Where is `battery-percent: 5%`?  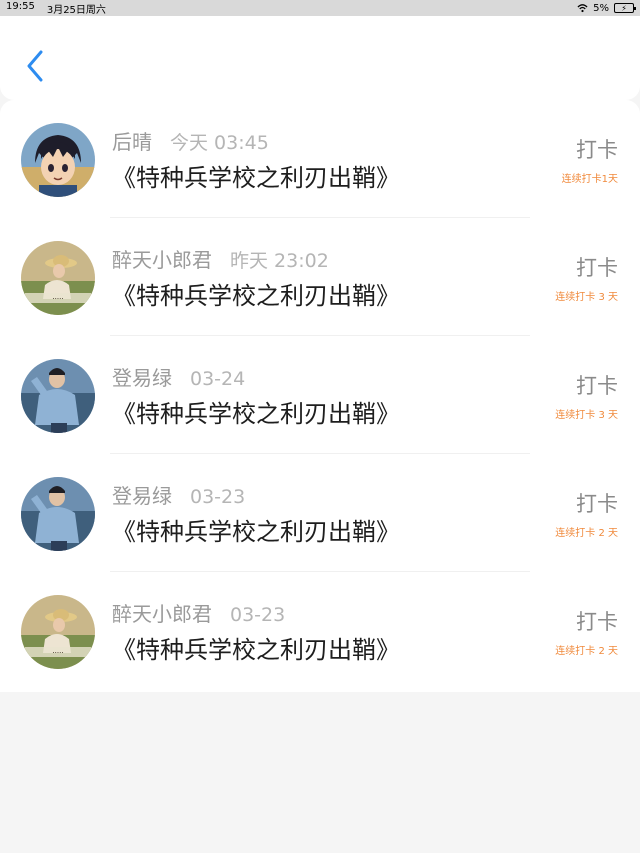
battery-percent: 5% is located at coordinates (601, 8).